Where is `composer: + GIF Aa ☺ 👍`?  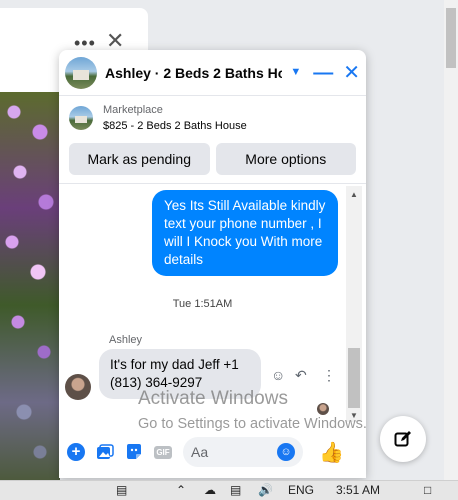 composer: + GIF Aa ☺ 👍 is located at coordinates (212, 452).